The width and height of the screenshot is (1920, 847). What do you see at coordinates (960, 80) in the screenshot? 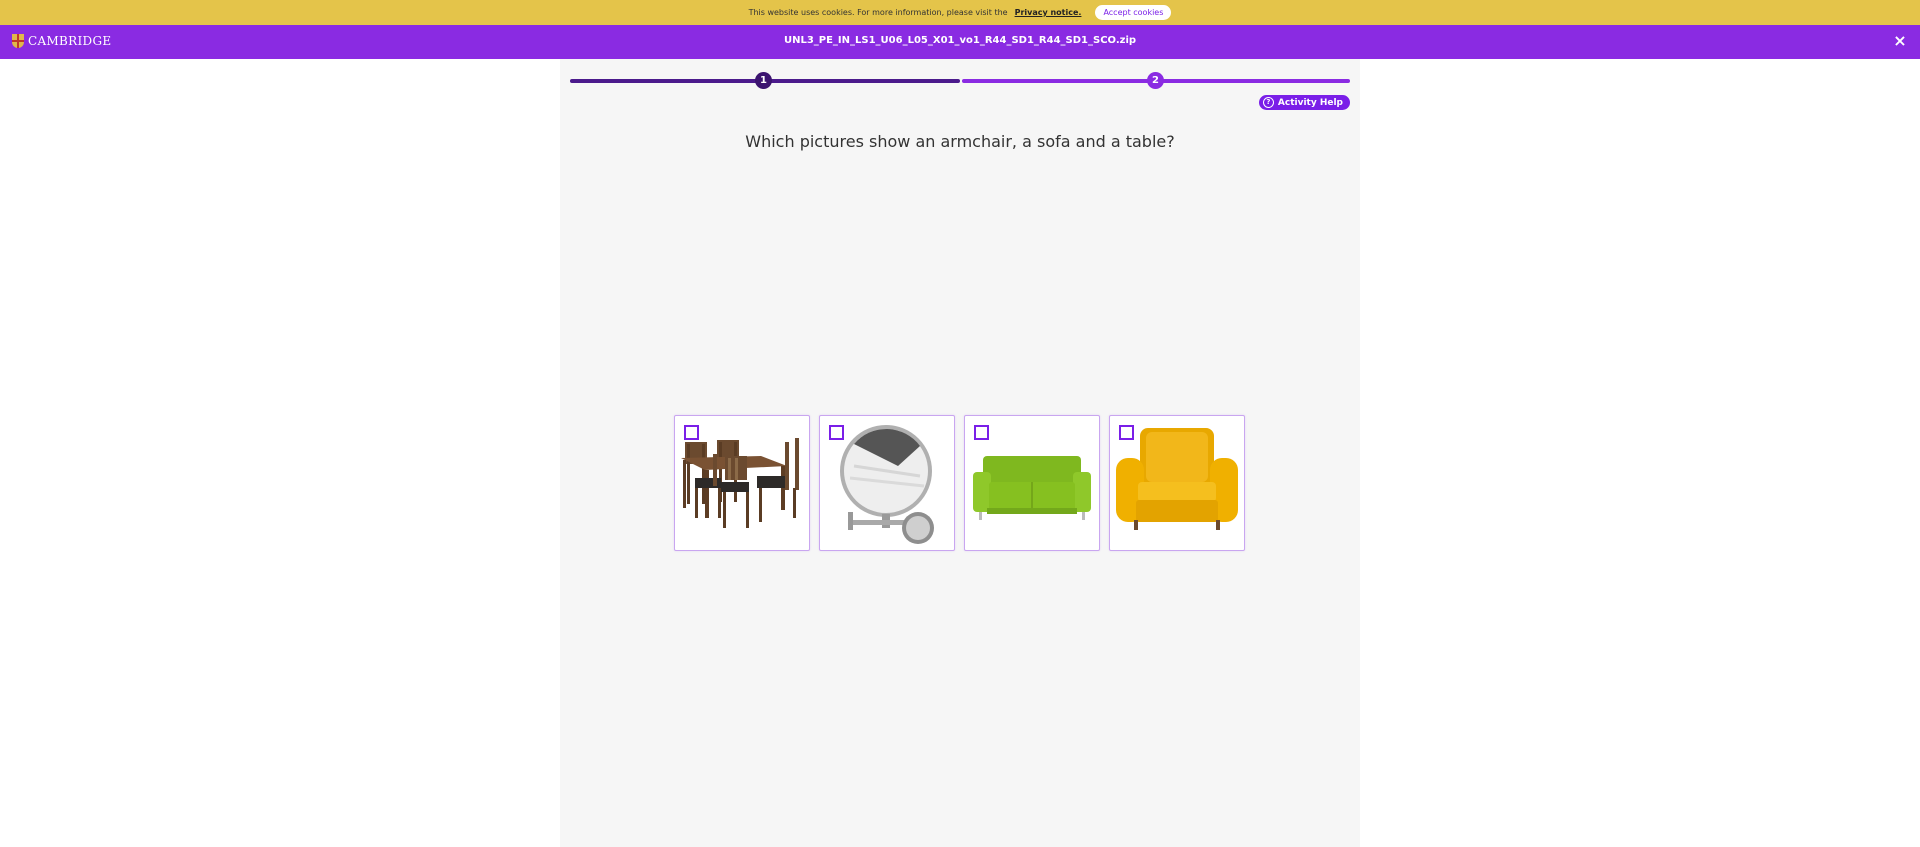
I see `progress-bar: 1 2` at bounding box center [960, 80].